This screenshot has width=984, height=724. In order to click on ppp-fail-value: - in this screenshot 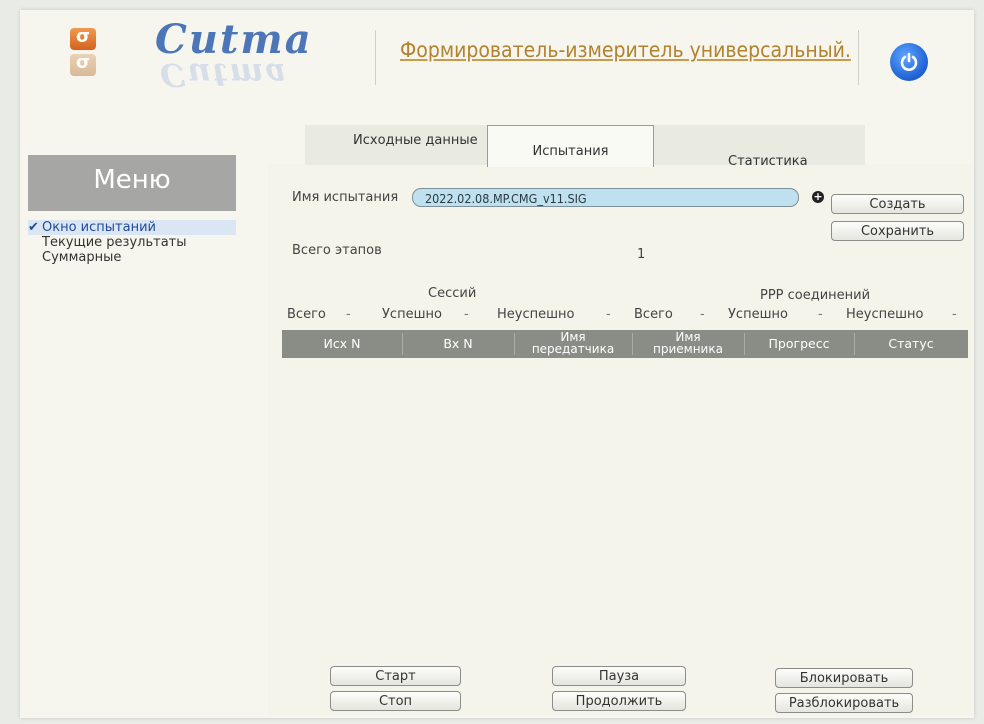, I will do `click(954, 314)`.